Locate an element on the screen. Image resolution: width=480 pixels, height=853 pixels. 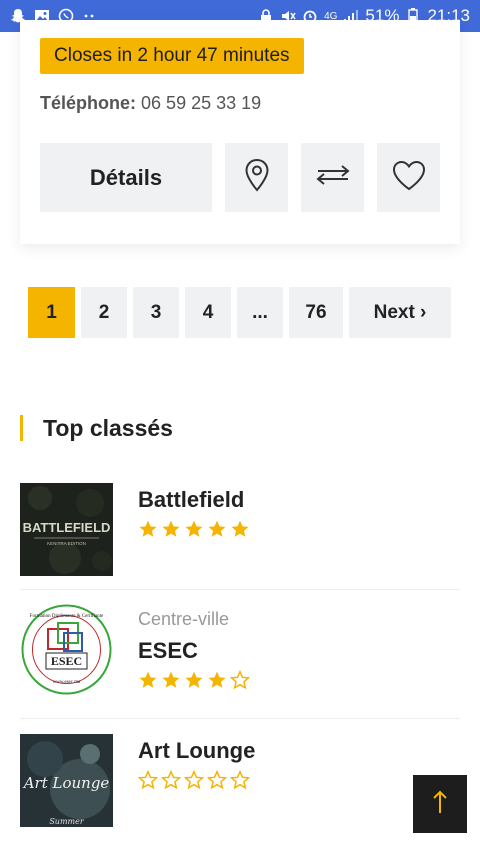
thumb-logo-text: BATTLEFIELD is located at coordinates (67, 527).